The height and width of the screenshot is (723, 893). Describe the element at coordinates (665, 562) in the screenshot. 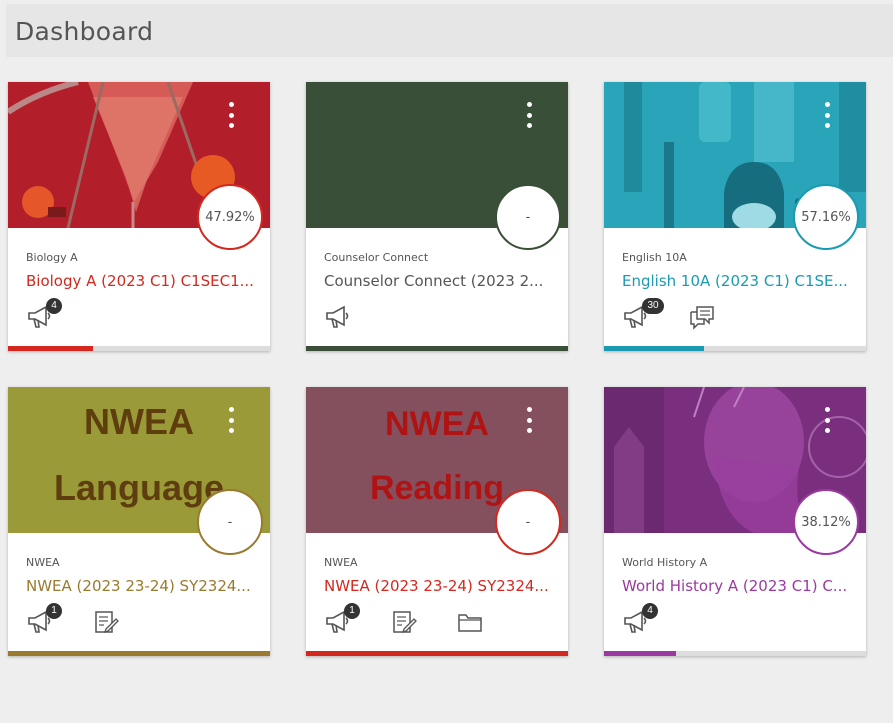

I see `course-short-name: World History A` at that location.